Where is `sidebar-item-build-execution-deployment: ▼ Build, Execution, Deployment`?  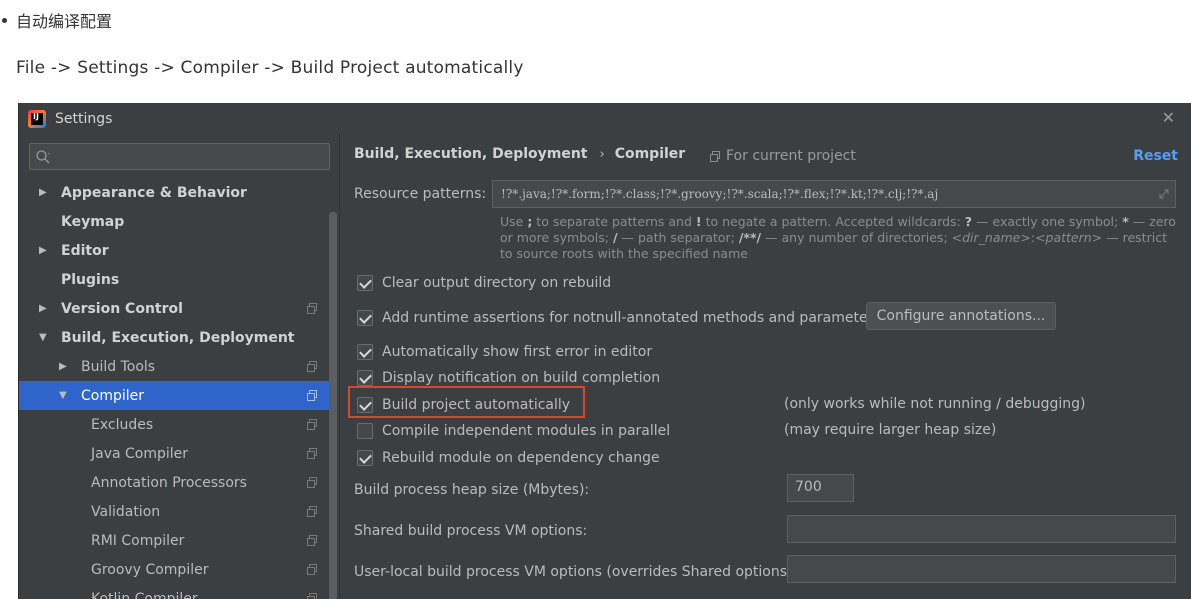
sidebar-item-build-execution-deployment: ▼ Build, Execution, Deployment is located at coordinates (174, 337).